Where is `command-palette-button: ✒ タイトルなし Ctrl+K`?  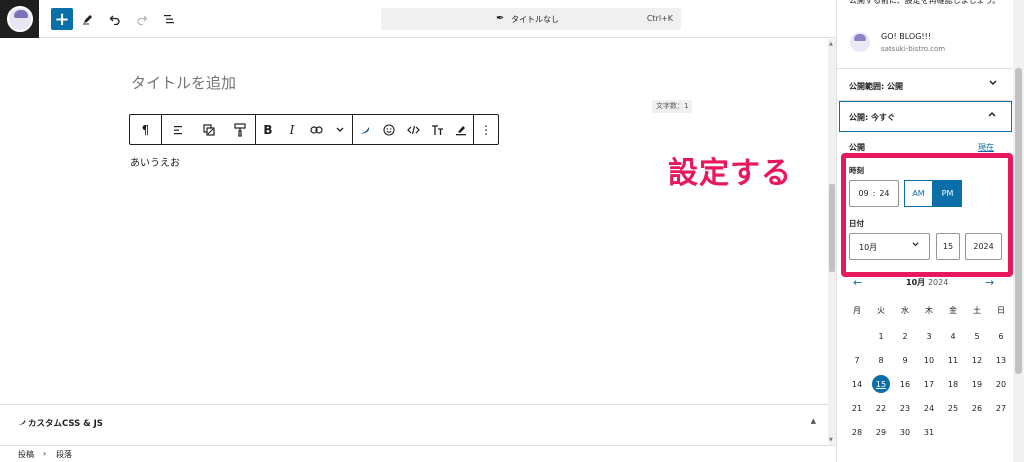
command-palette-button: ✒ タイトルなし Ctrl+K is located at coordinates (531, 19).